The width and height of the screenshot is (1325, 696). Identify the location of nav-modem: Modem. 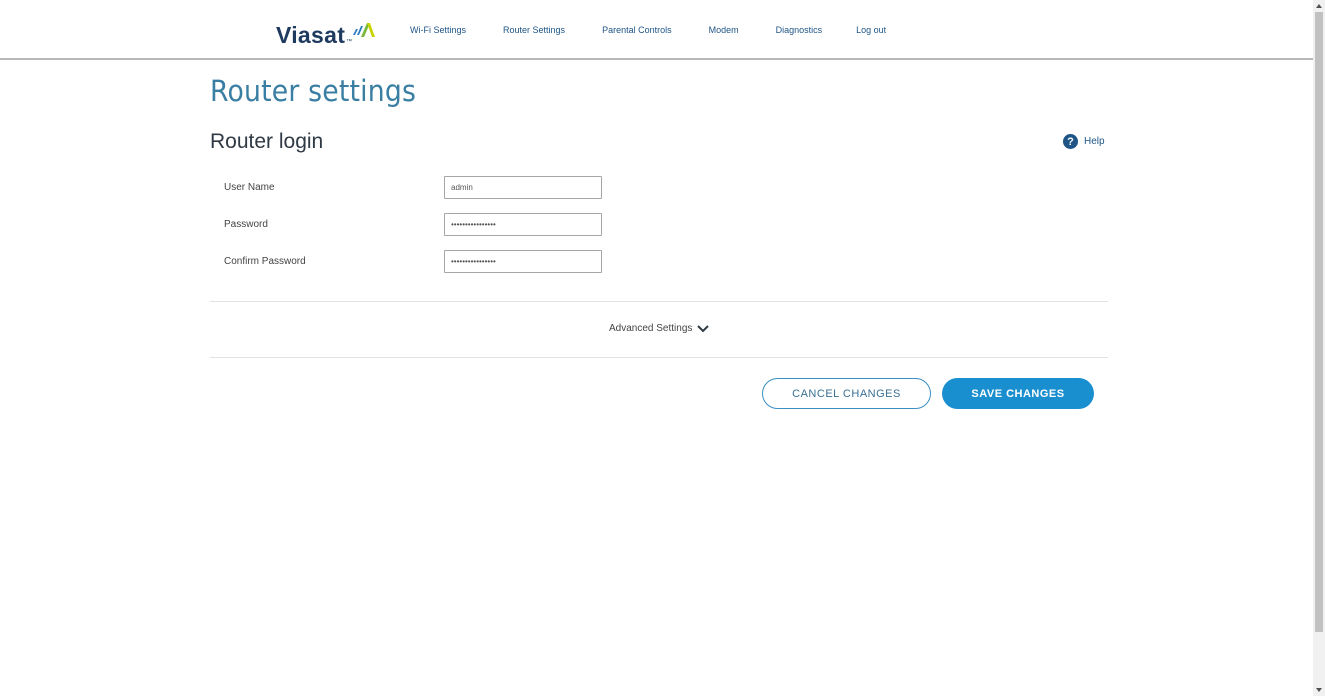
(724, 30).